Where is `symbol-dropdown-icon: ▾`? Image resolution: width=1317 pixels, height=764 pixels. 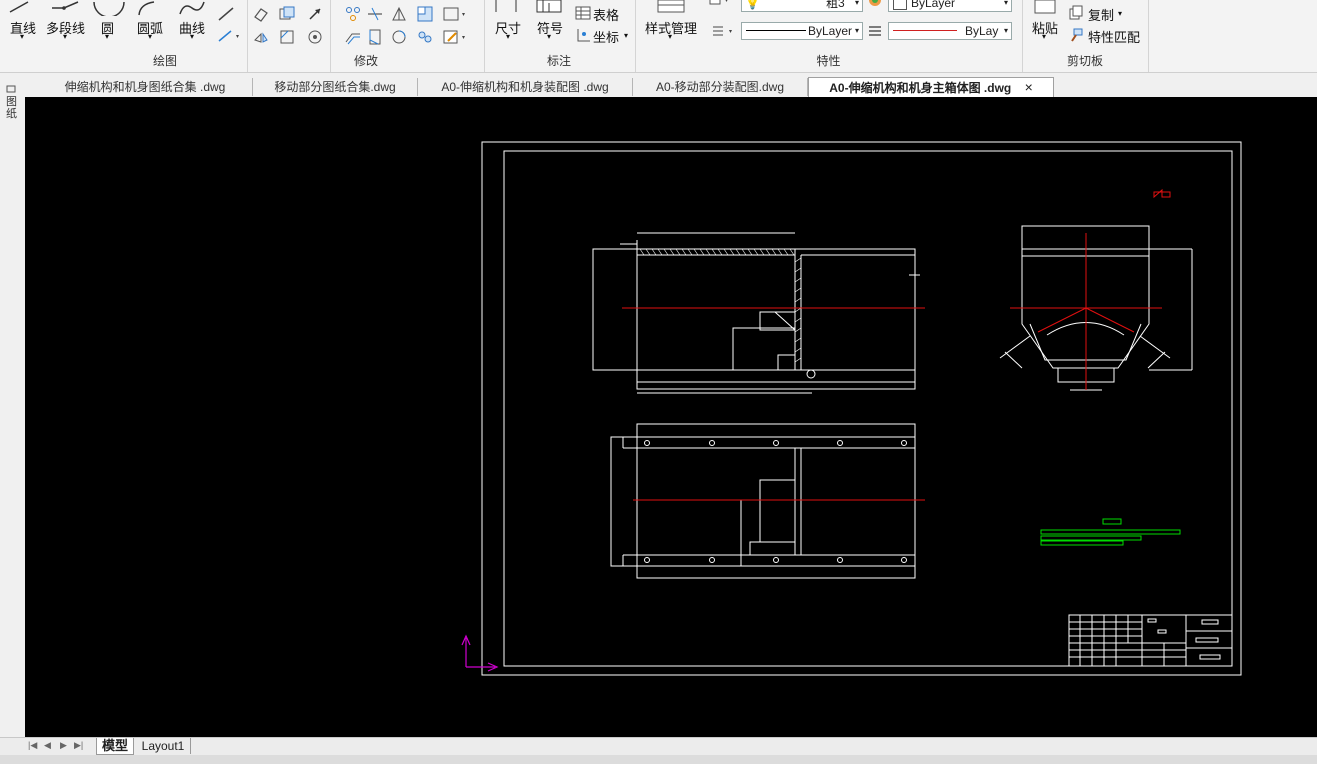 symbol-dropdown-icon: ▾ is located at coordinates (549, 36).